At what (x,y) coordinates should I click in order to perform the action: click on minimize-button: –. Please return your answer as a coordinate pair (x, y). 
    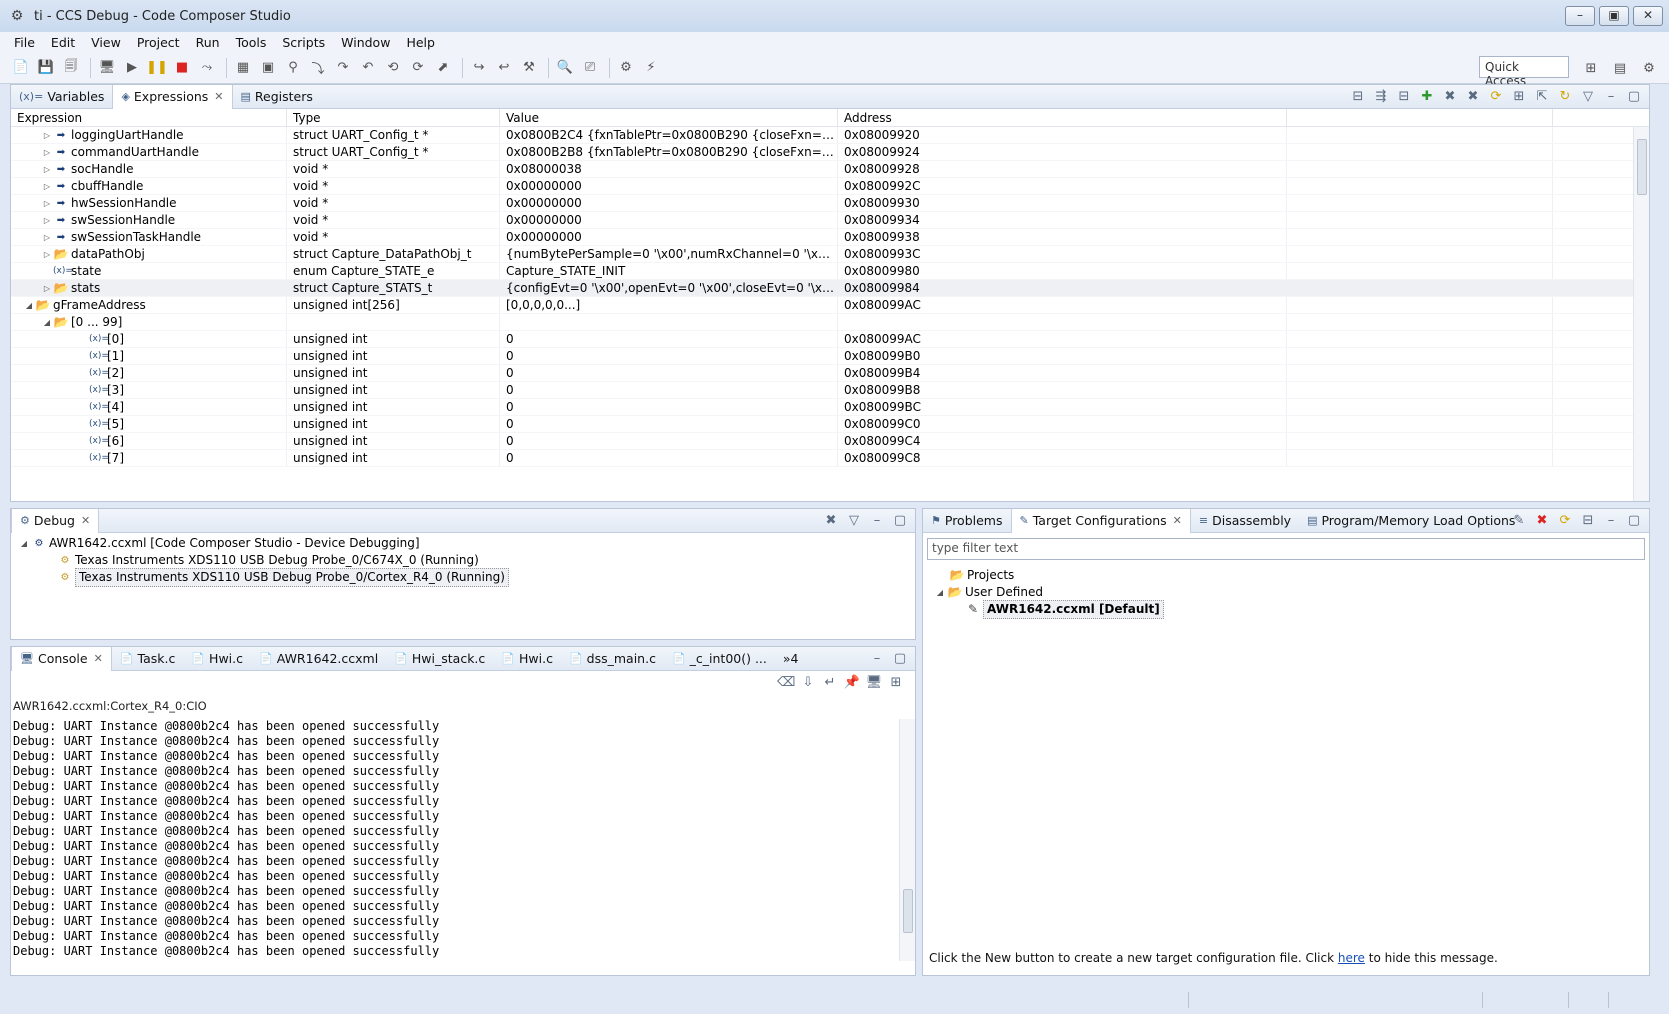
    Looking at the image, I should click on (1580, 16).